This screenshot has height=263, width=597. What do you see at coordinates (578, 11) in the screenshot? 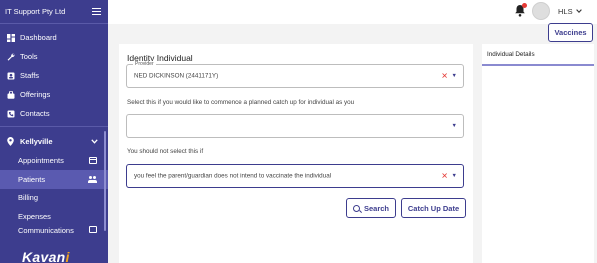
I see `user-chevron-down-icon` at bounding box center [578, 11].